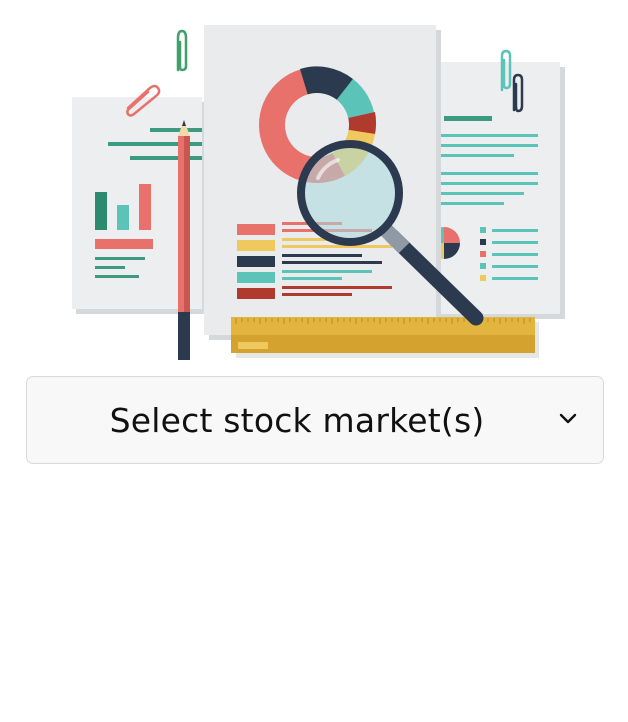 The width and height of the screenshot is (628, 722). I want to click on ruler-icon, so click(385, 337).